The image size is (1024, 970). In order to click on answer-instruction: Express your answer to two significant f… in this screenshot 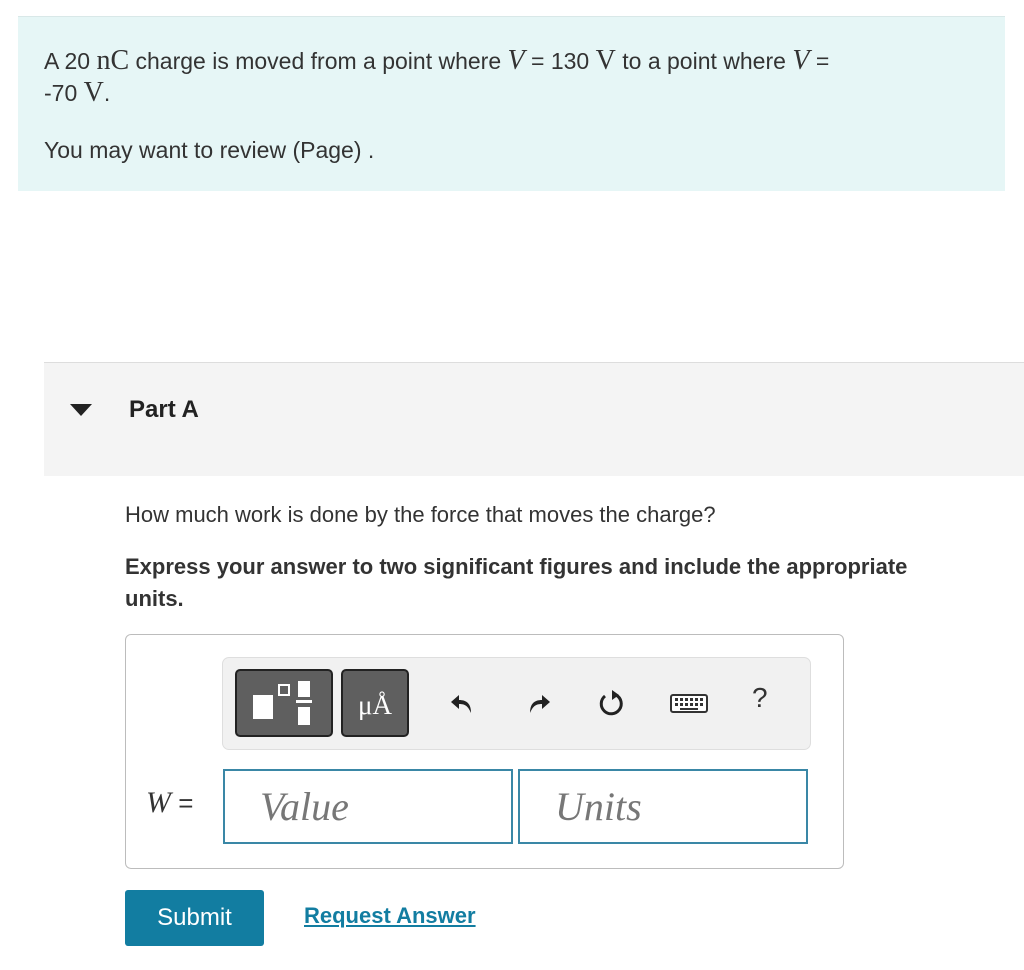, I will do `click(516, 582)`.